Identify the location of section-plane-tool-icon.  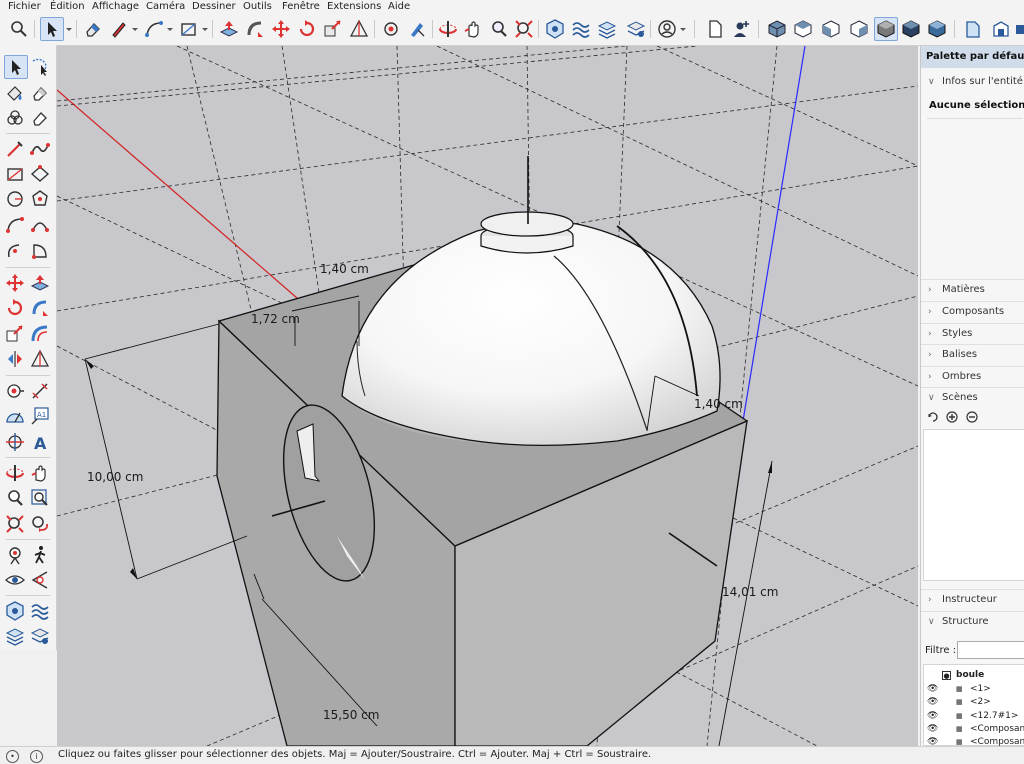
(40, 580).